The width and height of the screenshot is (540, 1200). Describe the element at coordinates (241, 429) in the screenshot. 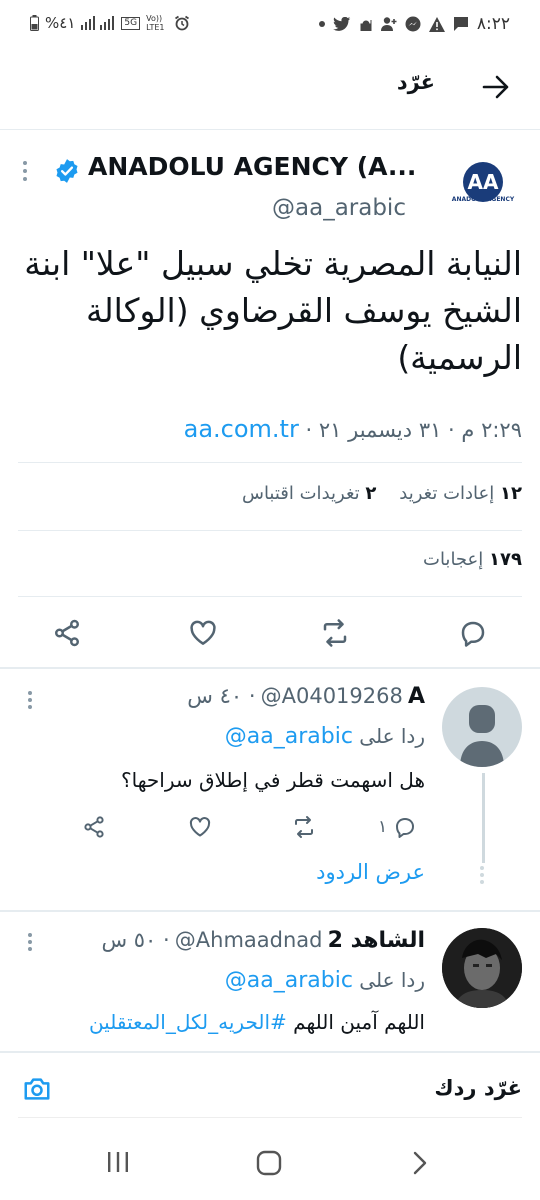

I see `source-link: aa.com.tr` at that location.